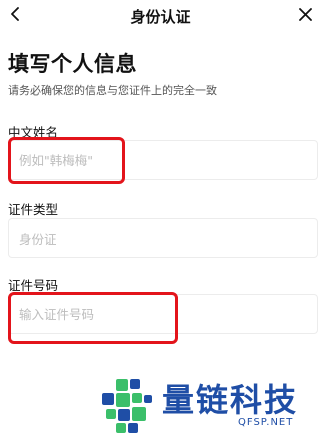 This screenshot has height=436, width=321. I want to click on name-input, so click(168, 160).